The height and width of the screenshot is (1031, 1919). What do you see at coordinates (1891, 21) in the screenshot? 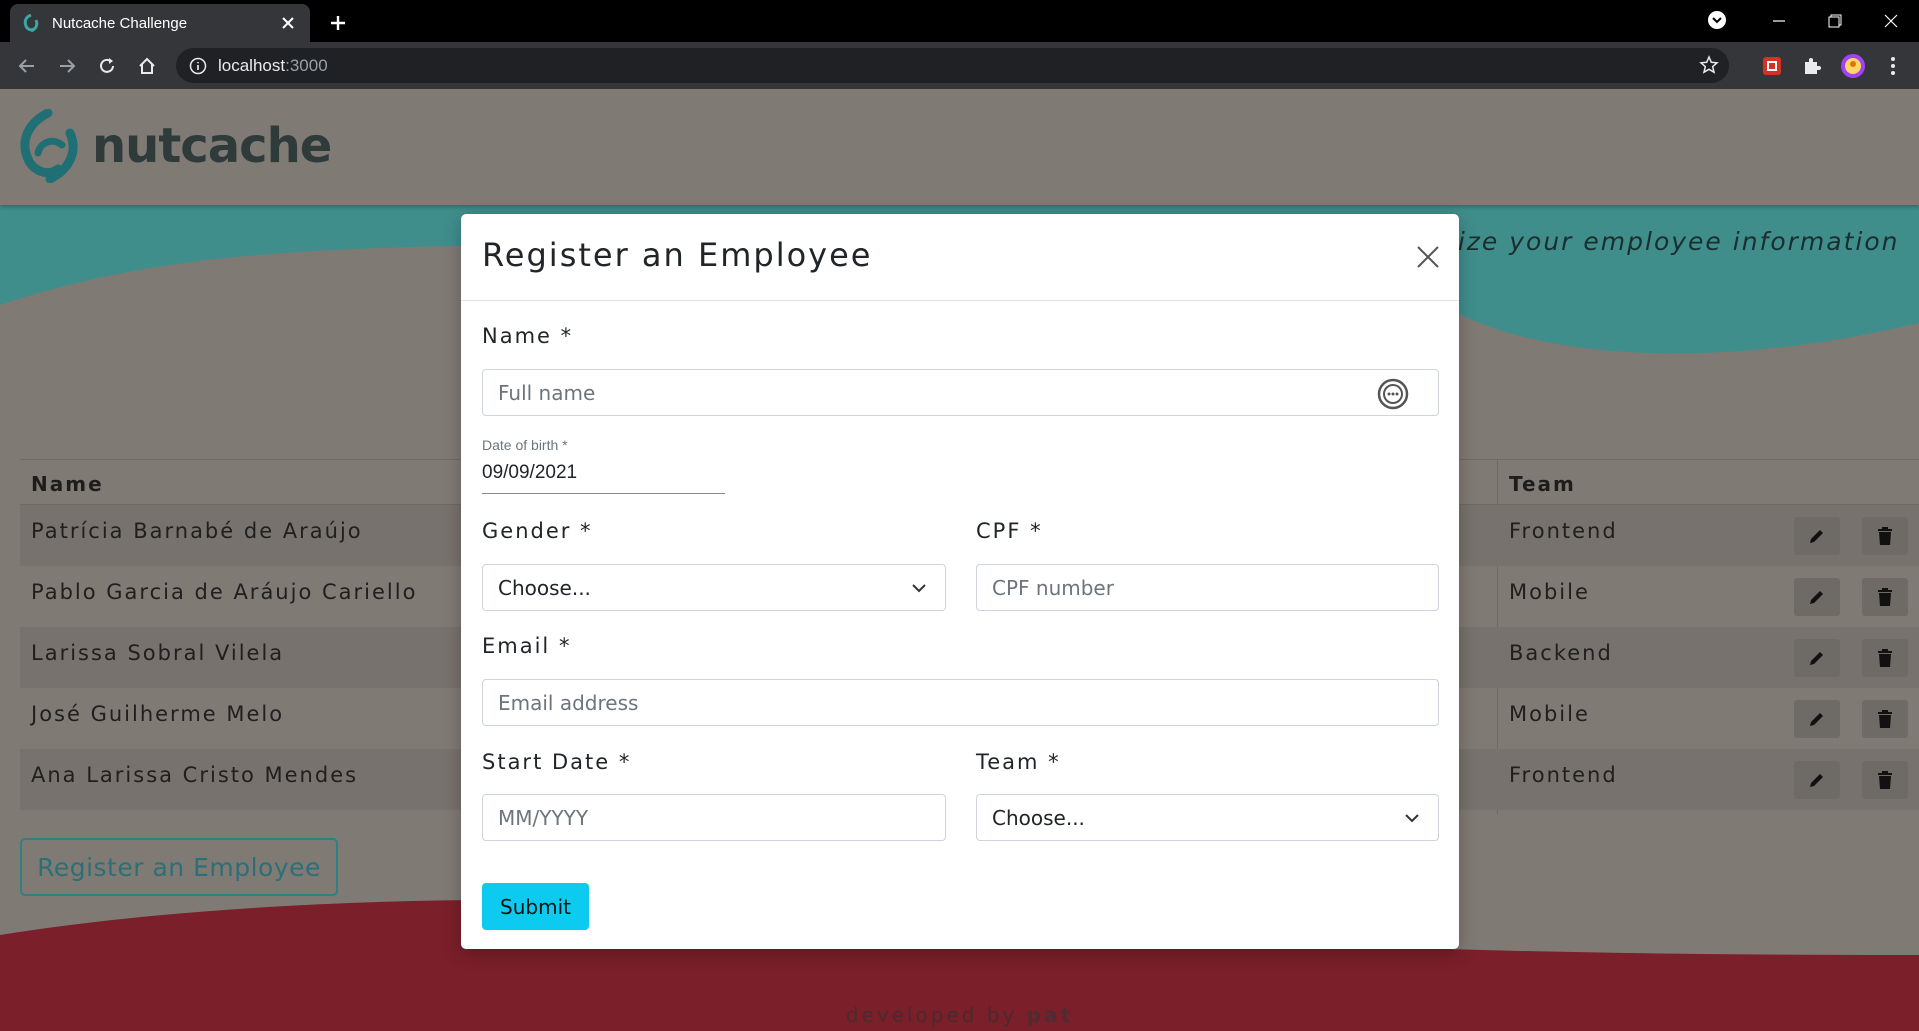
I see `close-window-icon` at bounding box center [1891, 21].